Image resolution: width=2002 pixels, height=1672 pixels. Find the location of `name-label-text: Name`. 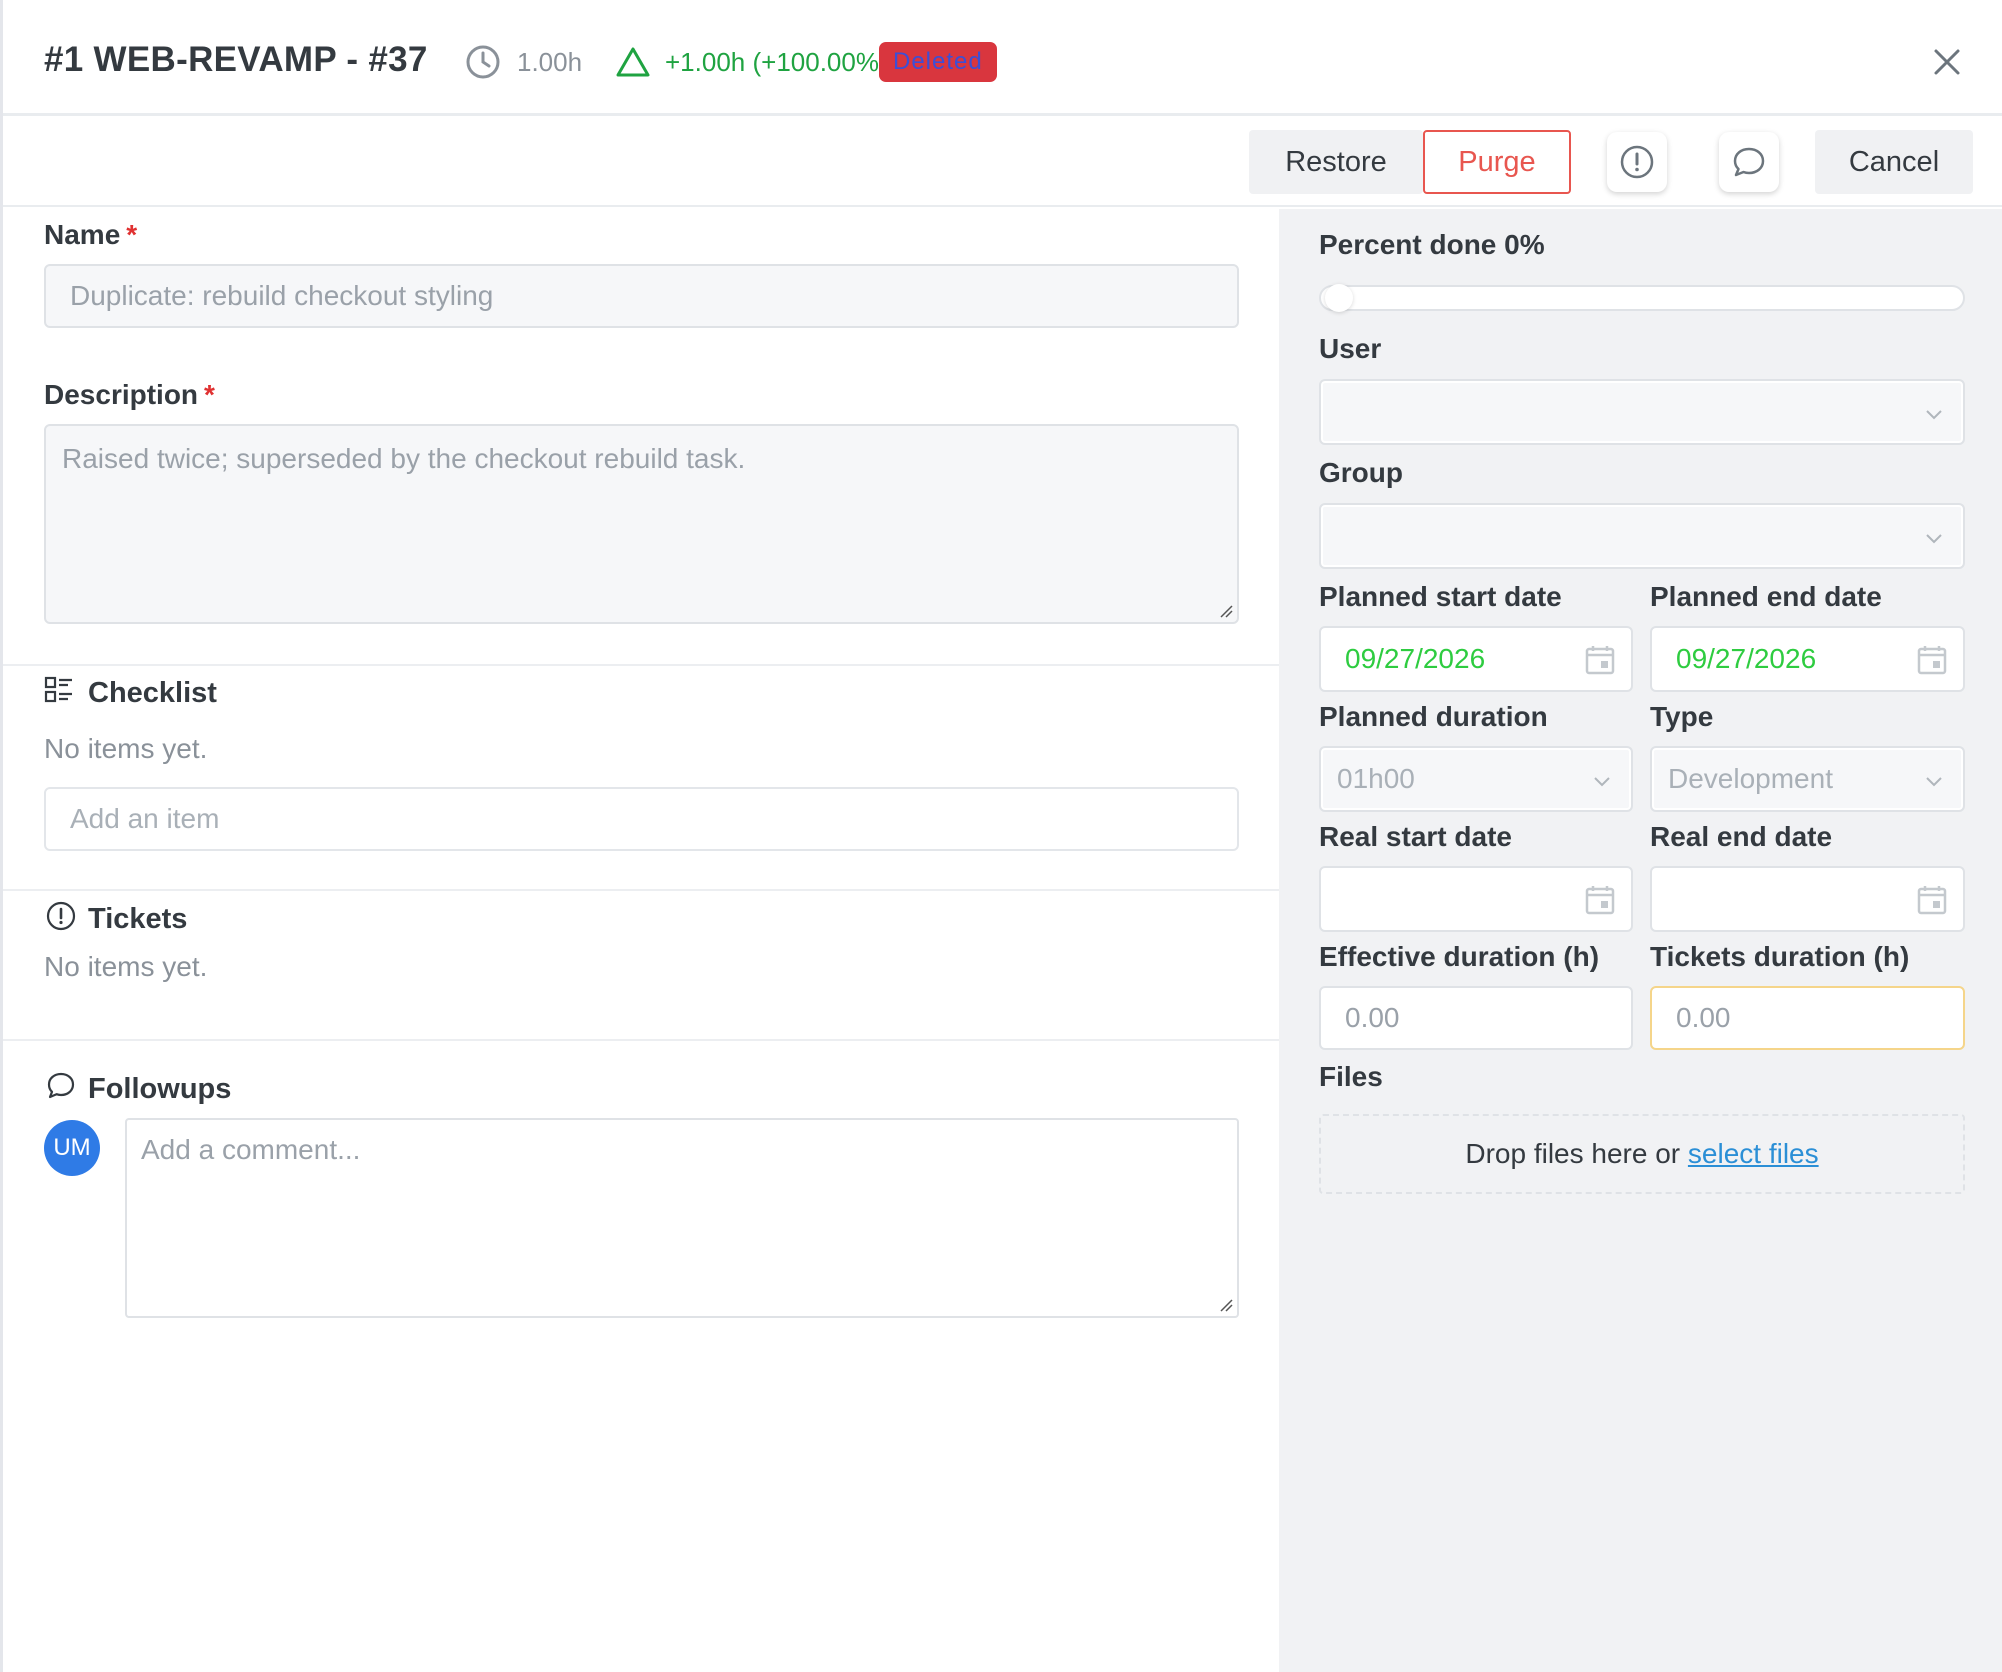

name-label-text: Name is located at coordinates (82, 234).